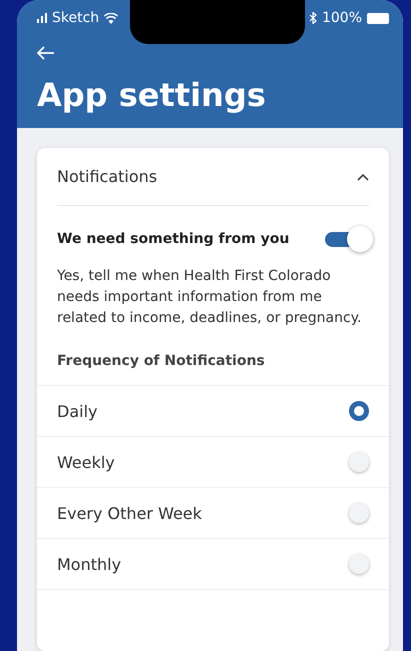 This screenshot has height=651, width=411. Describe the element at coordinates (107, 176) in the screenshot. I see `section-title: Notifications` at that location.